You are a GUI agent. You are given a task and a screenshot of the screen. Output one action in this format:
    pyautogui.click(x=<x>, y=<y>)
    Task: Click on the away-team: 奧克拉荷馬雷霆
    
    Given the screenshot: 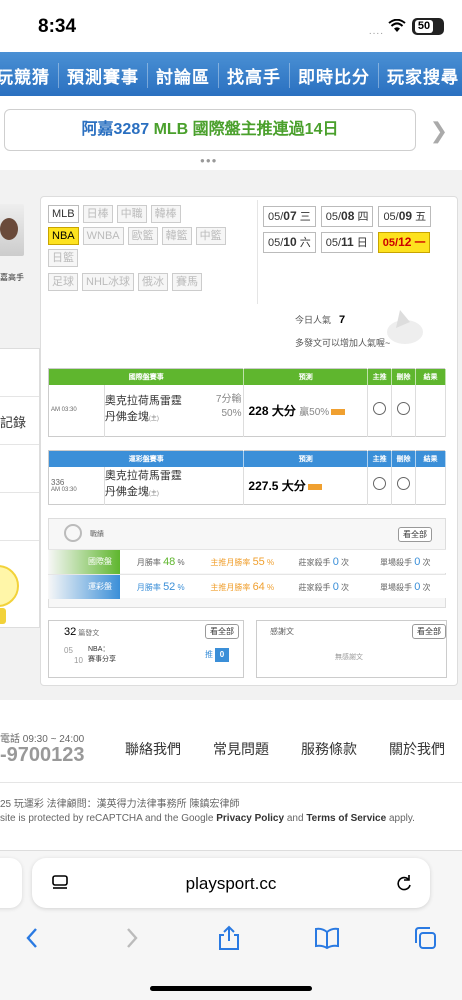 What is the action you would take?
    pyautogui.click(x=143, y=401)
    